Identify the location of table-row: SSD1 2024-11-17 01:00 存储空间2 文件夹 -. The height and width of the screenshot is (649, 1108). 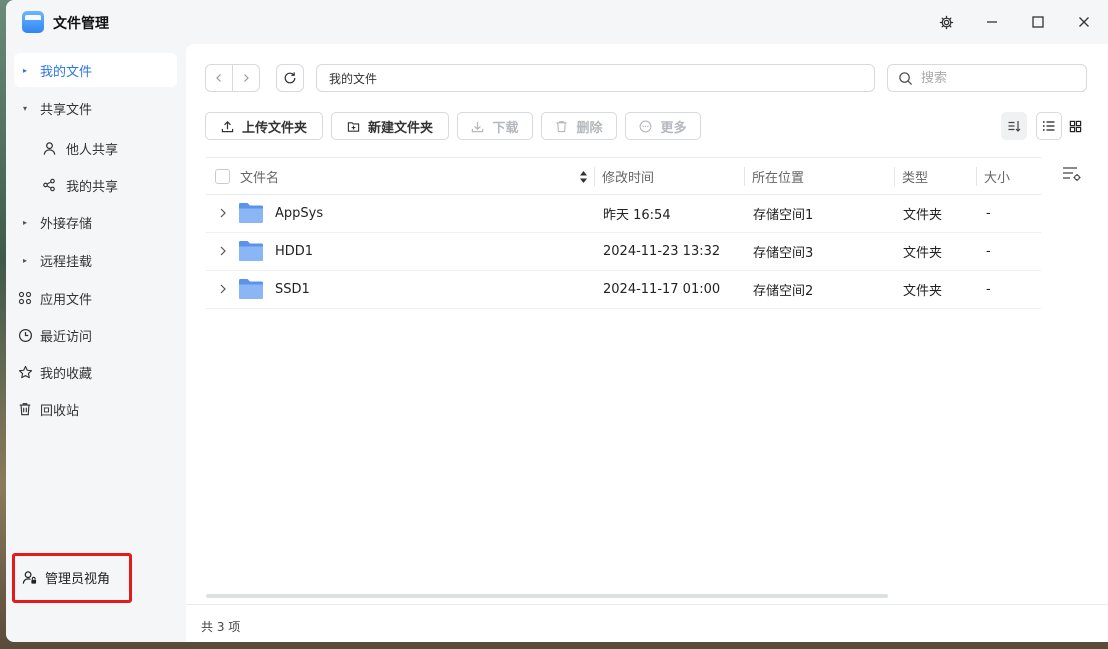
(623, 290).